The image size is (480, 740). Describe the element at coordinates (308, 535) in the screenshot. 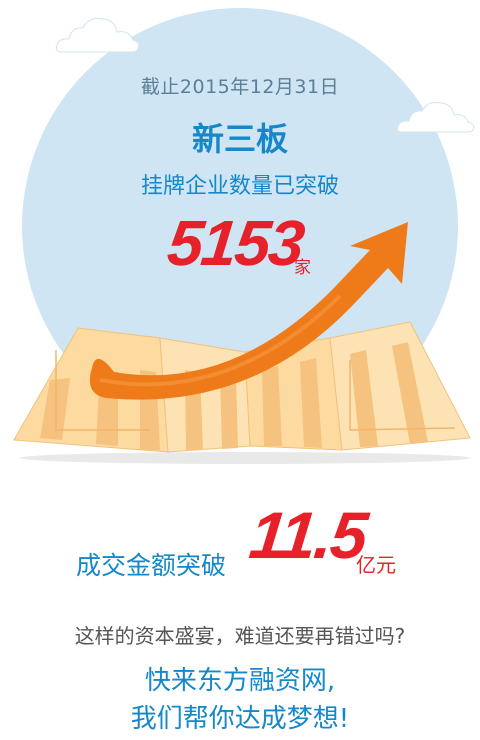

I see `volume-number: 11.5` at that location.